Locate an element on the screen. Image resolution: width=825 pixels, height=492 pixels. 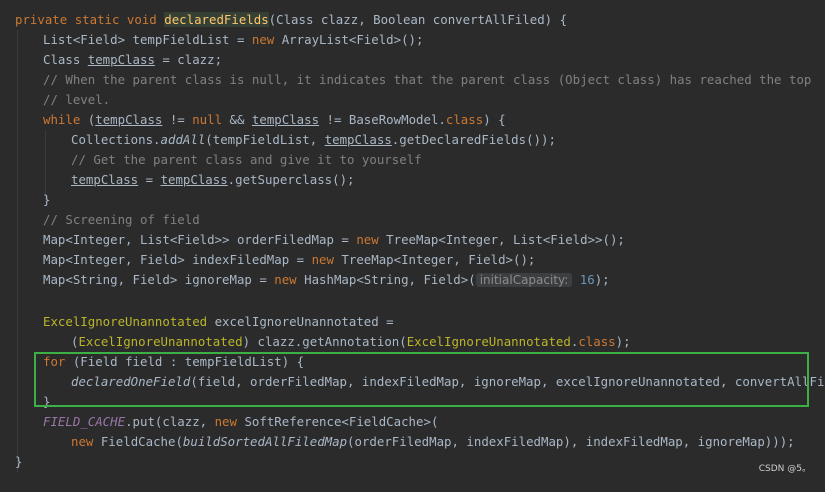
code-line-23: } is located at coordinates (18, 462).